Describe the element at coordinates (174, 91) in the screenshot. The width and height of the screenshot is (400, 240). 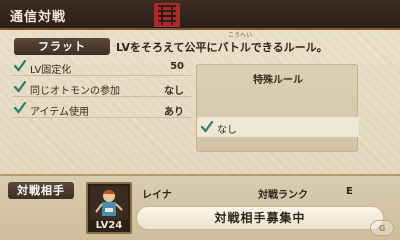
I see `setting-value: なし` at that location.